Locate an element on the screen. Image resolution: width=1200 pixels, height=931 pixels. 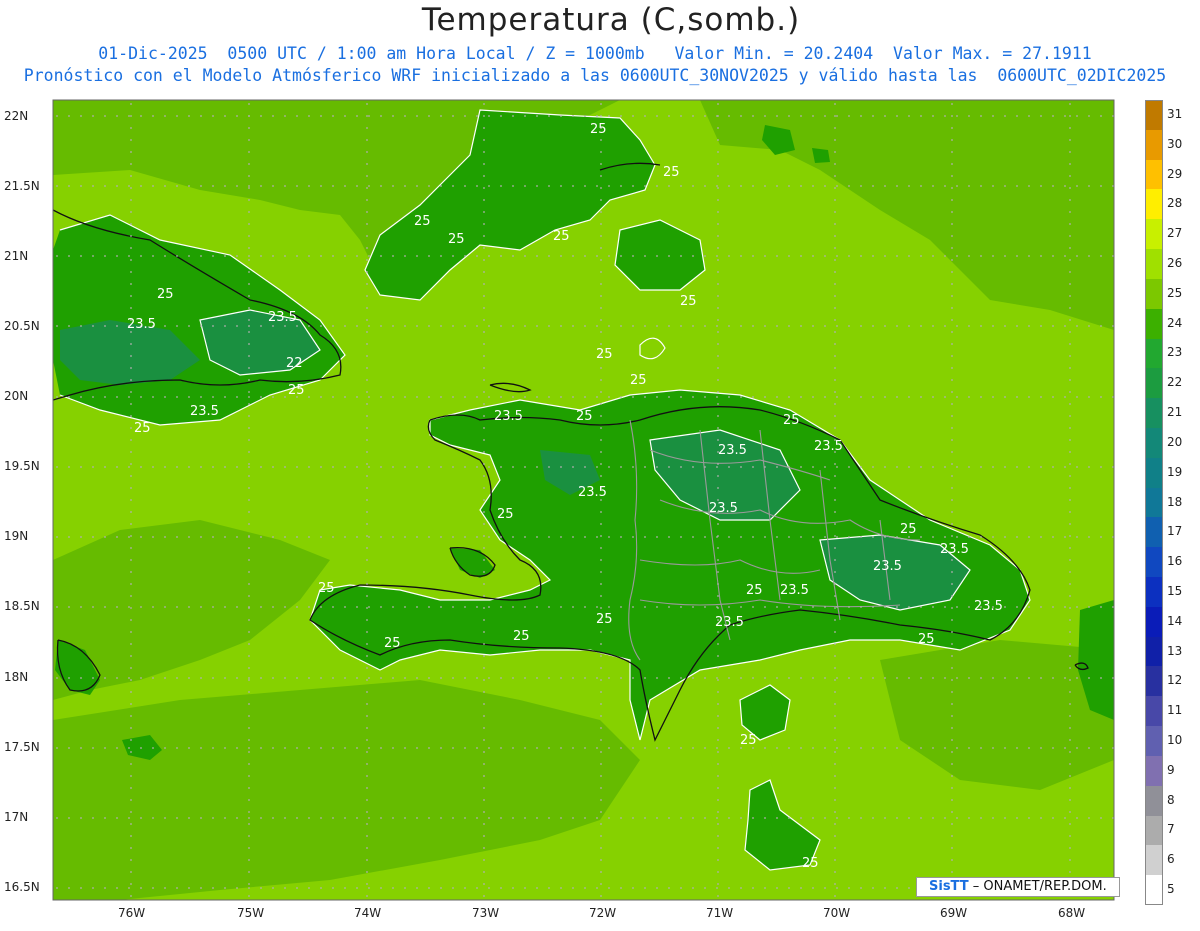
credit-text: – ONAMET/REP.DOM. is located at coordinates (1037, 886).